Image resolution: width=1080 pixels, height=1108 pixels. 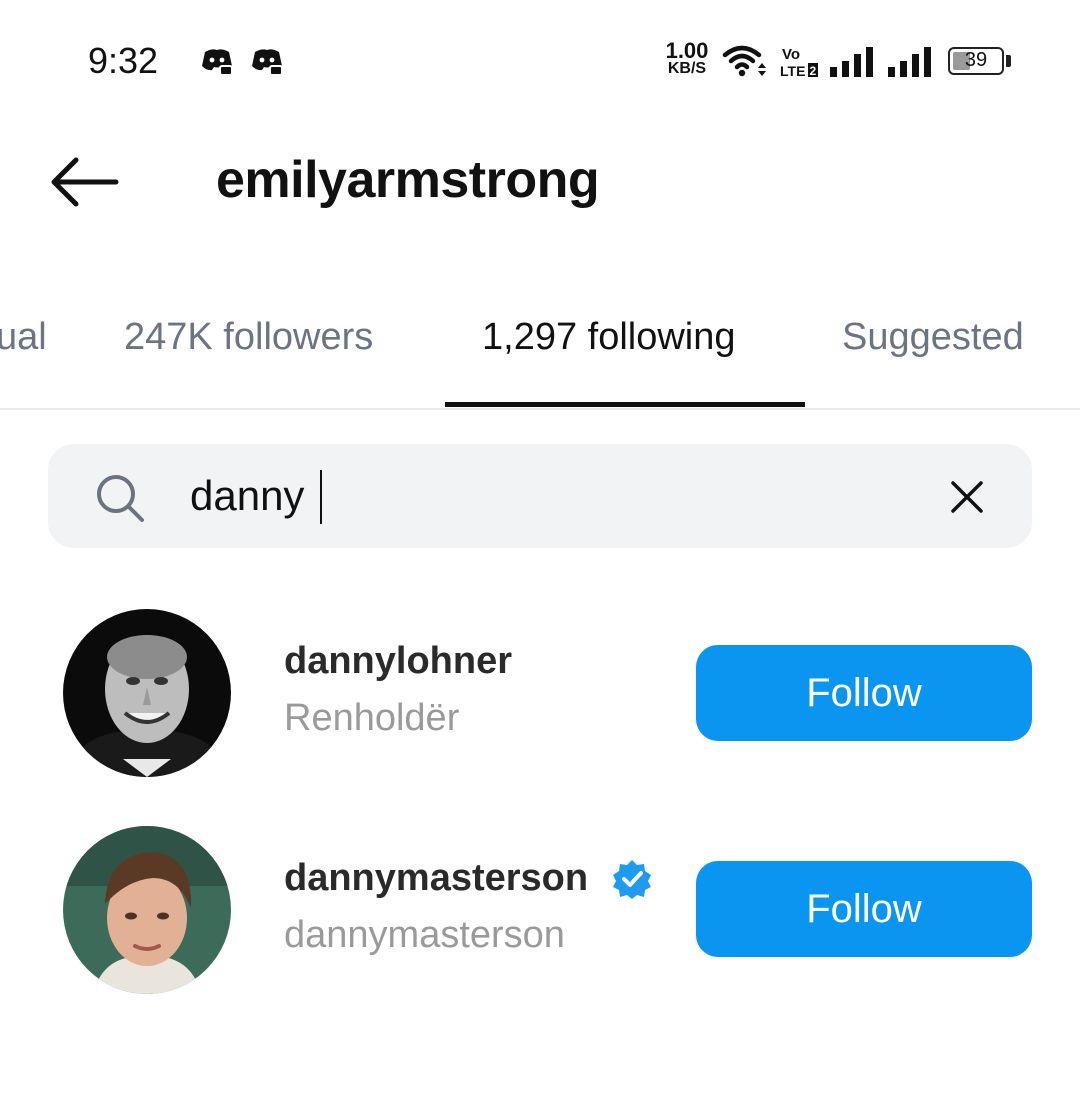 What do you see at coordinates (408, 180) in the screenshot?
I see `page-title: emilyarmstrong` at bounding box center [408, 180].